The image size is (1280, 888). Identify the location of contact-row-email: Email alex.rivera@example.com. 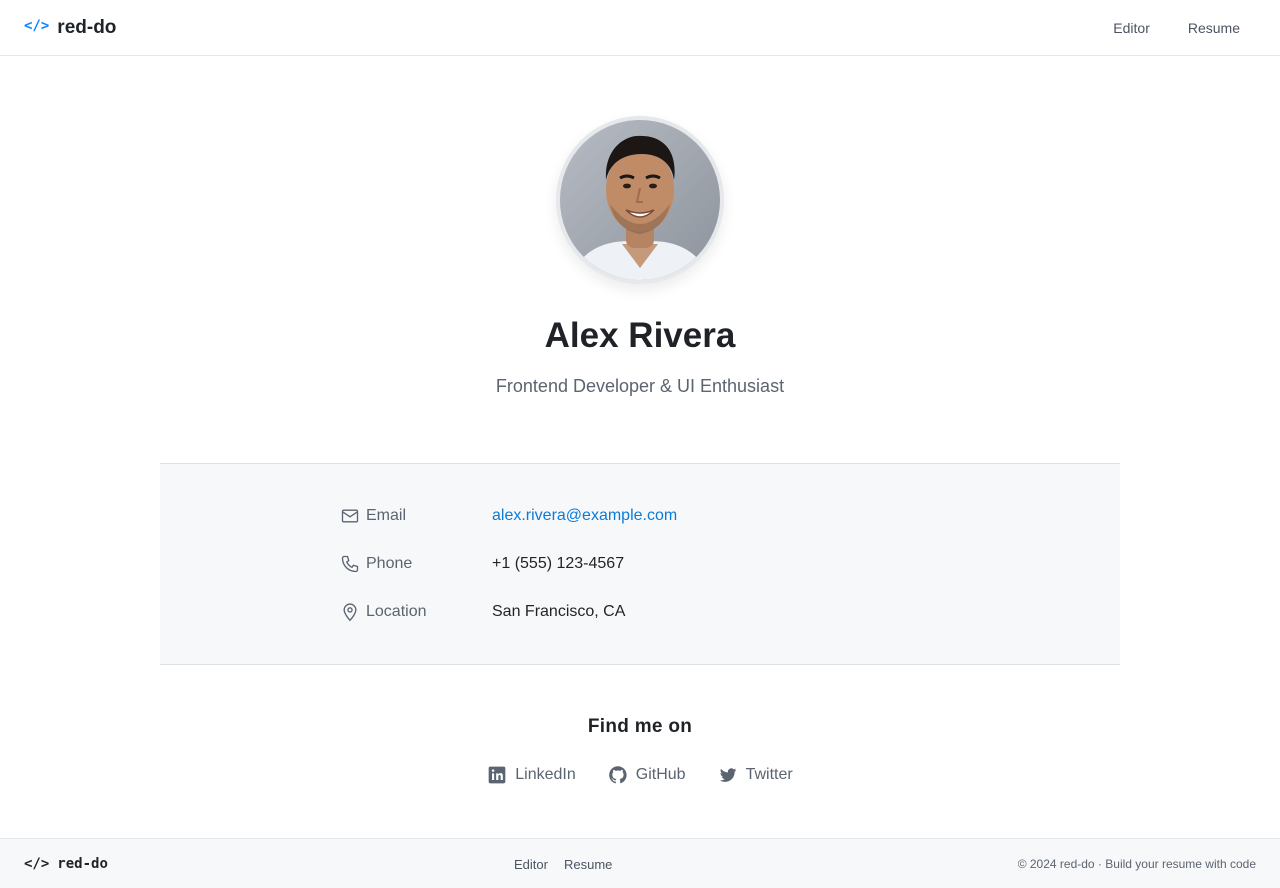
(640, 516).